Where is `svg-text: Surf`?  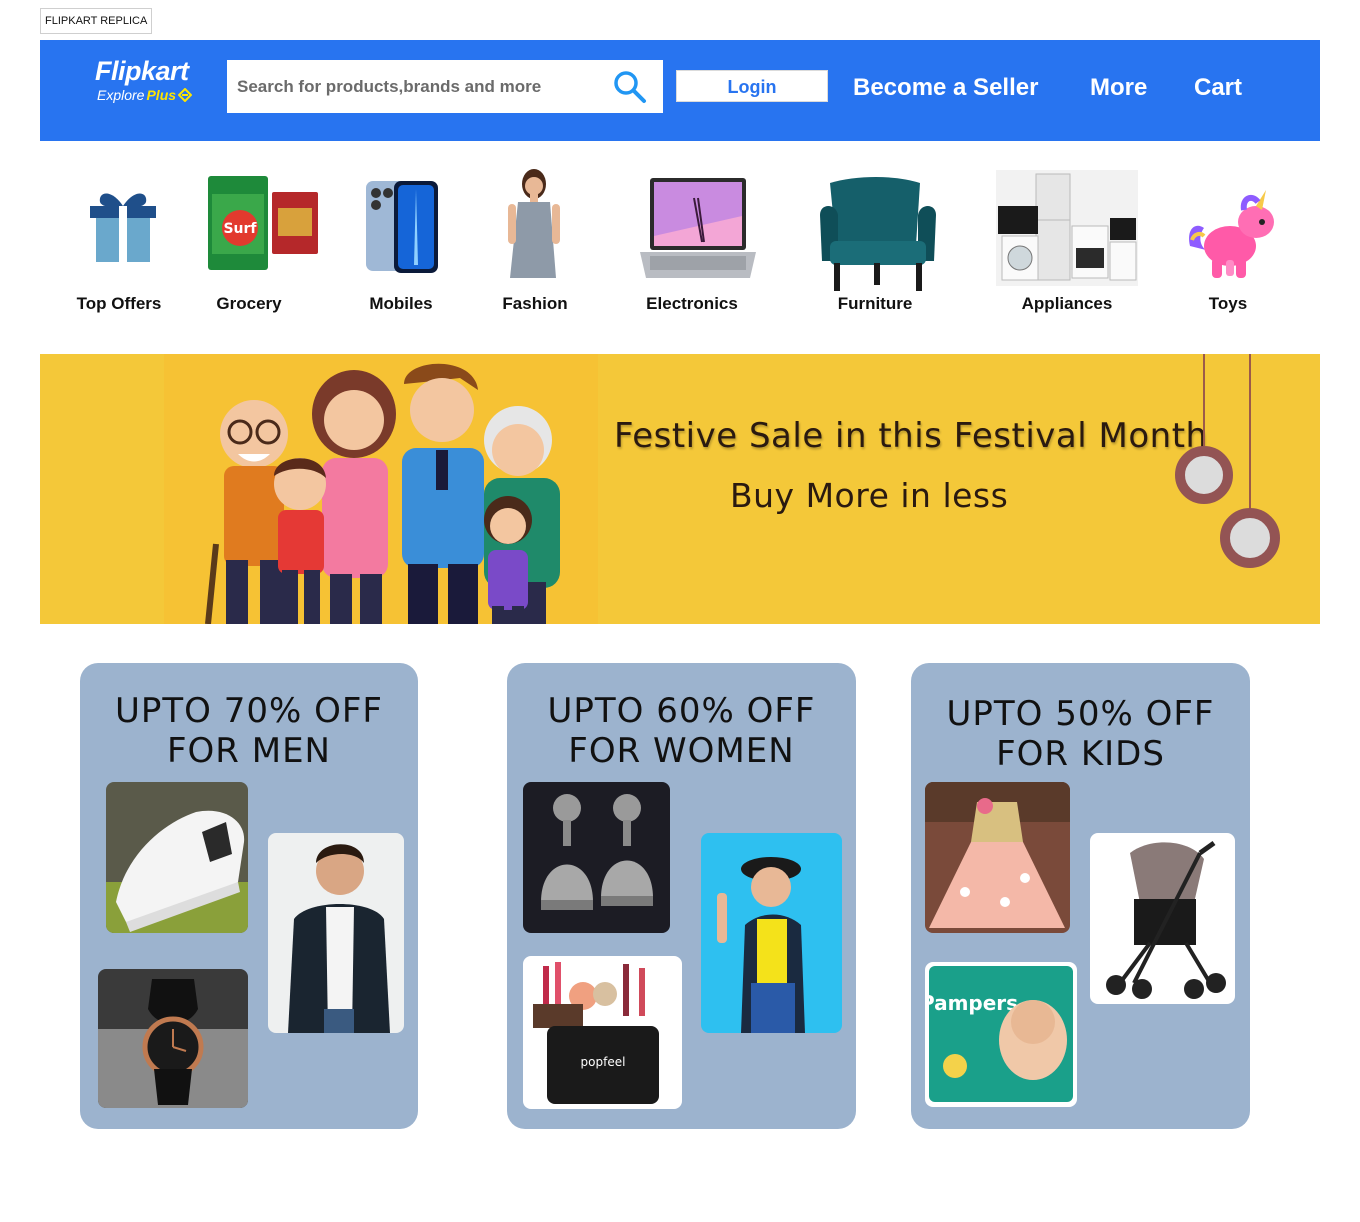
svg-text: Surf is located at coordinates (240, 229).